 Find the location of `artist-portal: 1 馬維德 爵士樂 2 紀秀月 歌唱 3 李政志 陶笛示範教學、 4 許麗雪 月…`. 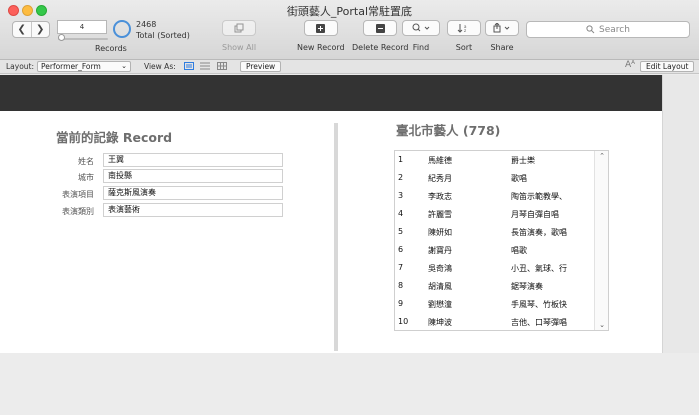

artist-portal: 1 馬維德 爵士樂 2 紀秀月 歌唱 3 李政志 陶笛示範教學、 4 許麗雪 月… is located at coordinates (501, 240).